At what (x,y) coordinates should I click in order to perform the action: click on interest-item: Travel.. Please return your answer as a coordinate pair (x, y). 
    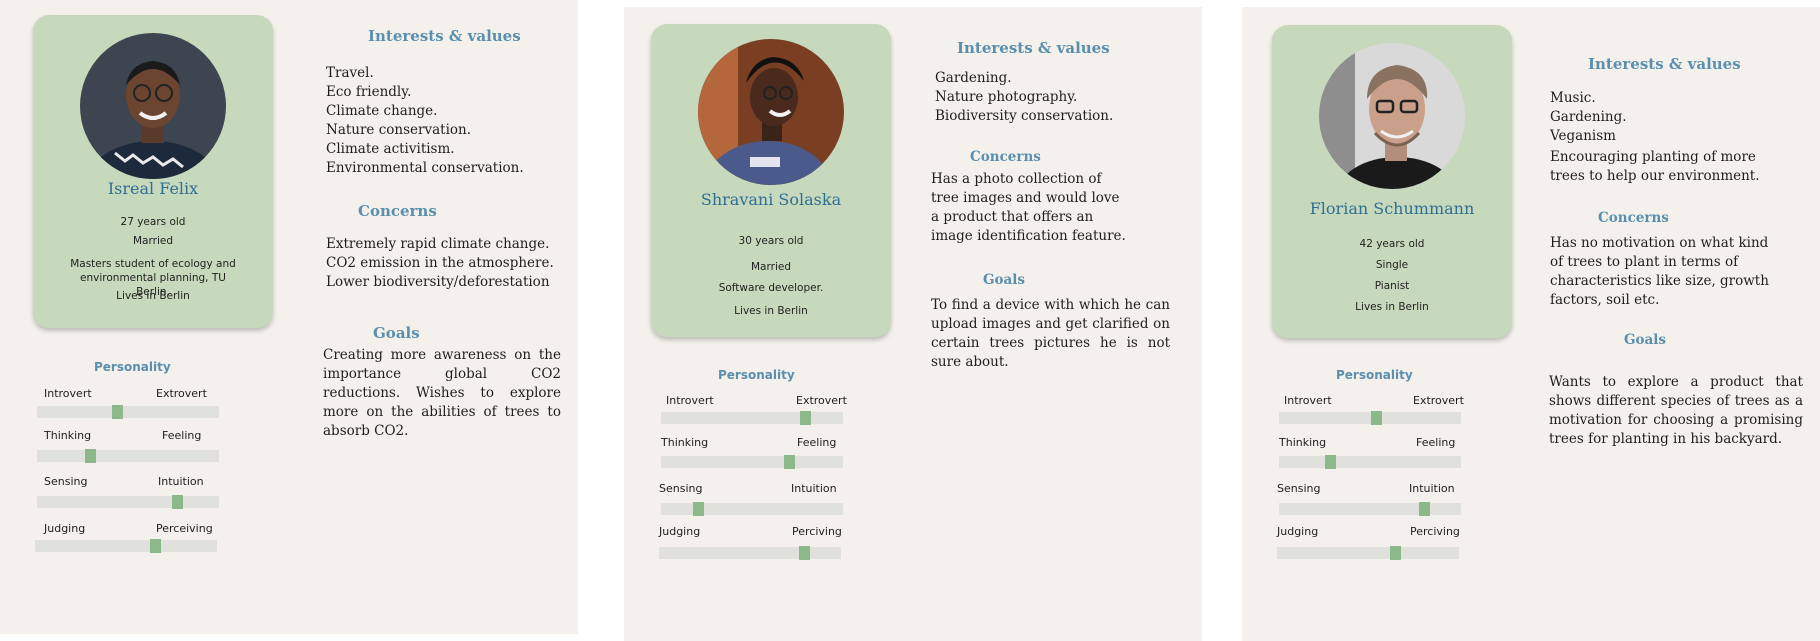
    Looking at the image, I should click on (350, 73).